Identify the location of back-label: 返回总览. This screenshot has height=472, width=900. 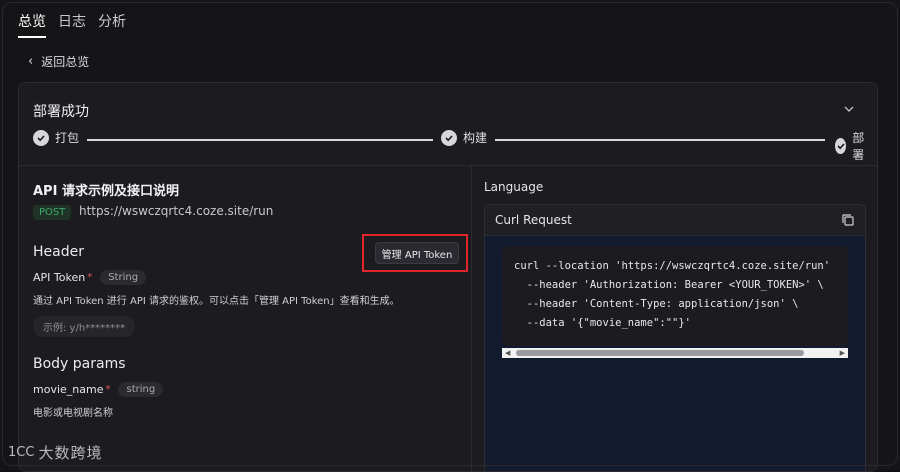
(65, 62).